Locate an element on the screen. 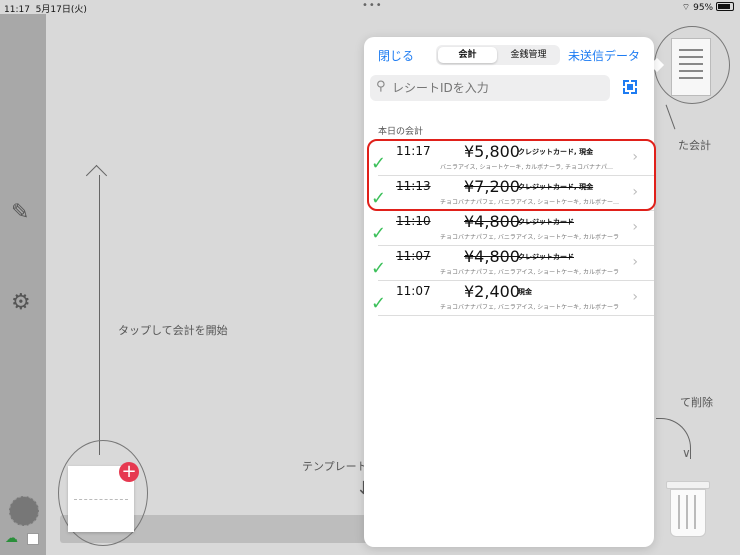 The height and width of the screenshot is (555, 740). receipt-search-bar: ⚲ is located at coordinates (490, 88).